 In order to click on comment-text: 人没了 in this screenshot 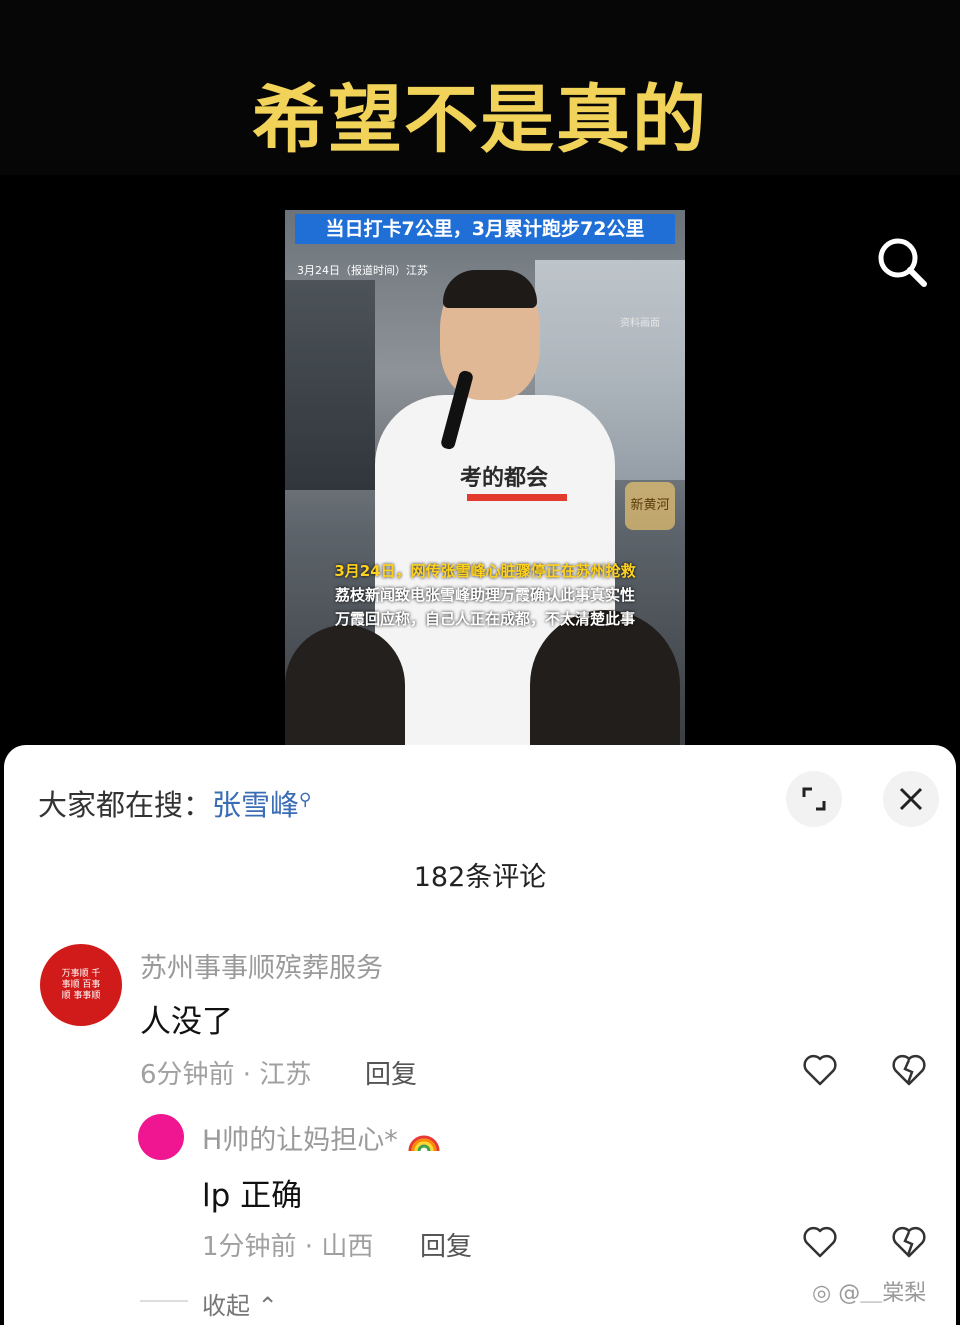, I will do `click(186, 1022)`.